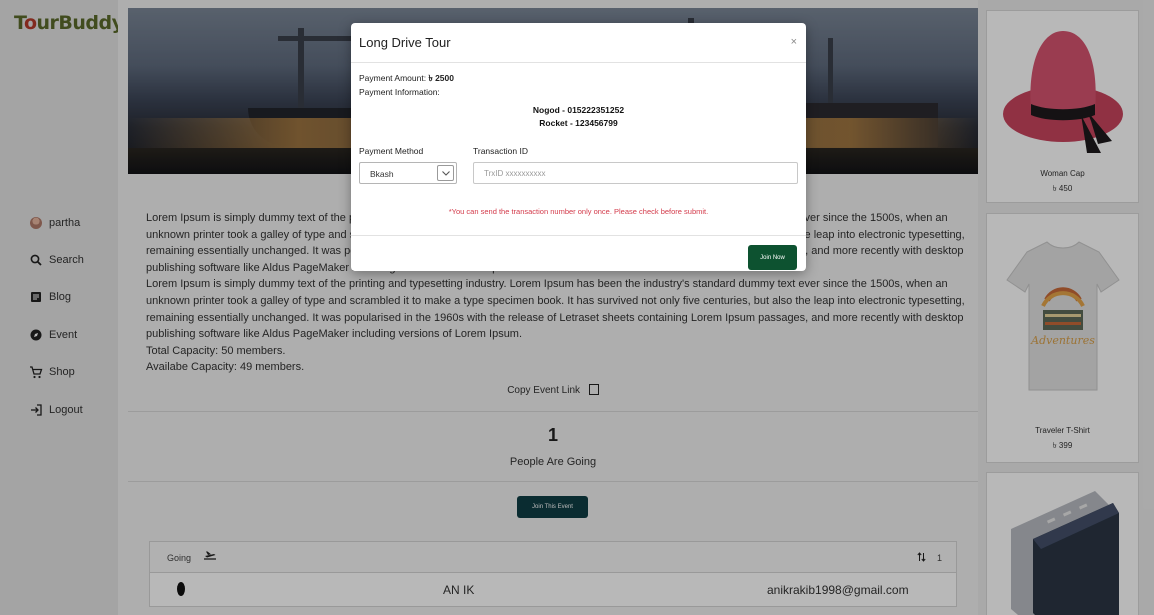 Image resolution: width=1154 pixels, height=615 pixels. Describe the element at coordinates (441, 78) in the screenshot. I see `payment-amount-value: ৳ 2500` at that location.